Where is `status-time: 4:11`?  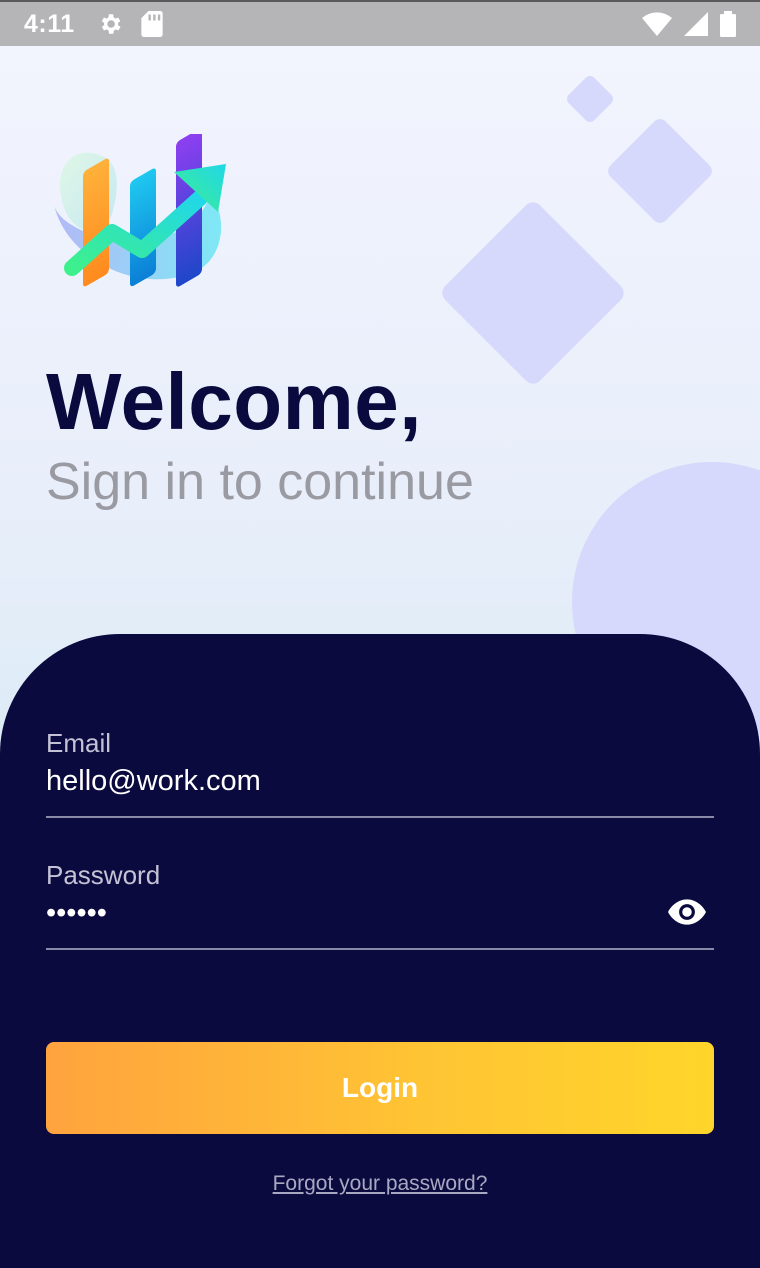
status-time: 4:11 is located at coordinates (49, 23).